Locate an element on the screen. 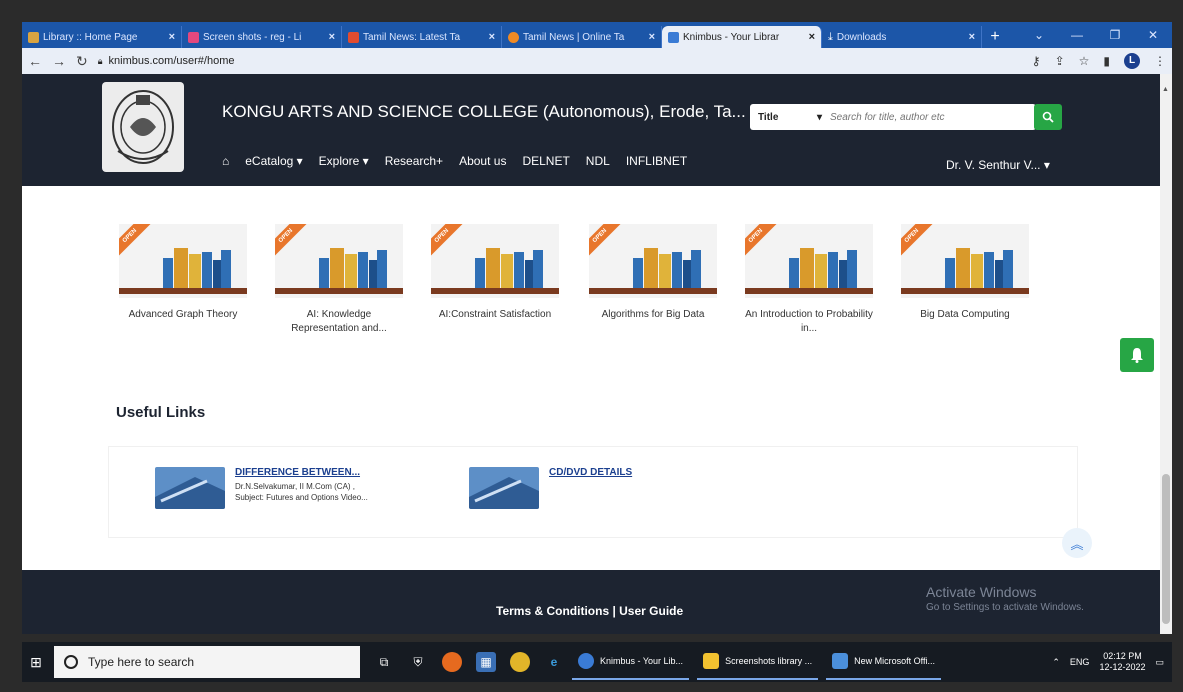 The image size is (1183, 692). clock-date: 12-12-2022 is located at coordinates (1122, 667).